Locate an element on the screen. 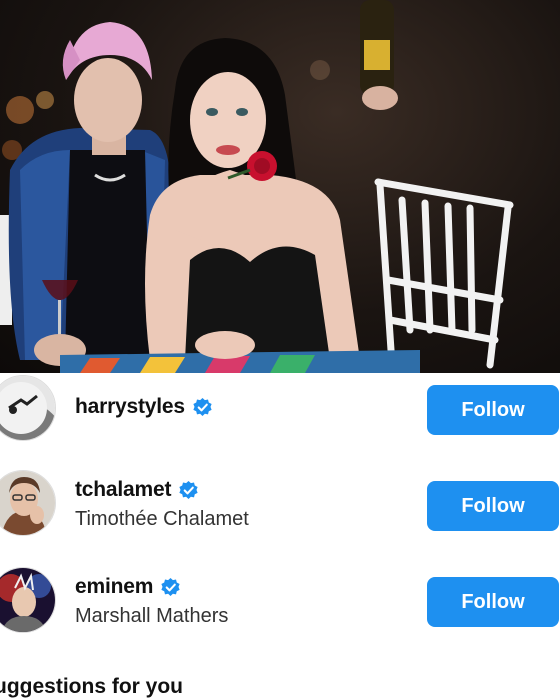 This screenshot has height=700, width=560. section-heading: uggestions for you is located at coordinates (91, 686).